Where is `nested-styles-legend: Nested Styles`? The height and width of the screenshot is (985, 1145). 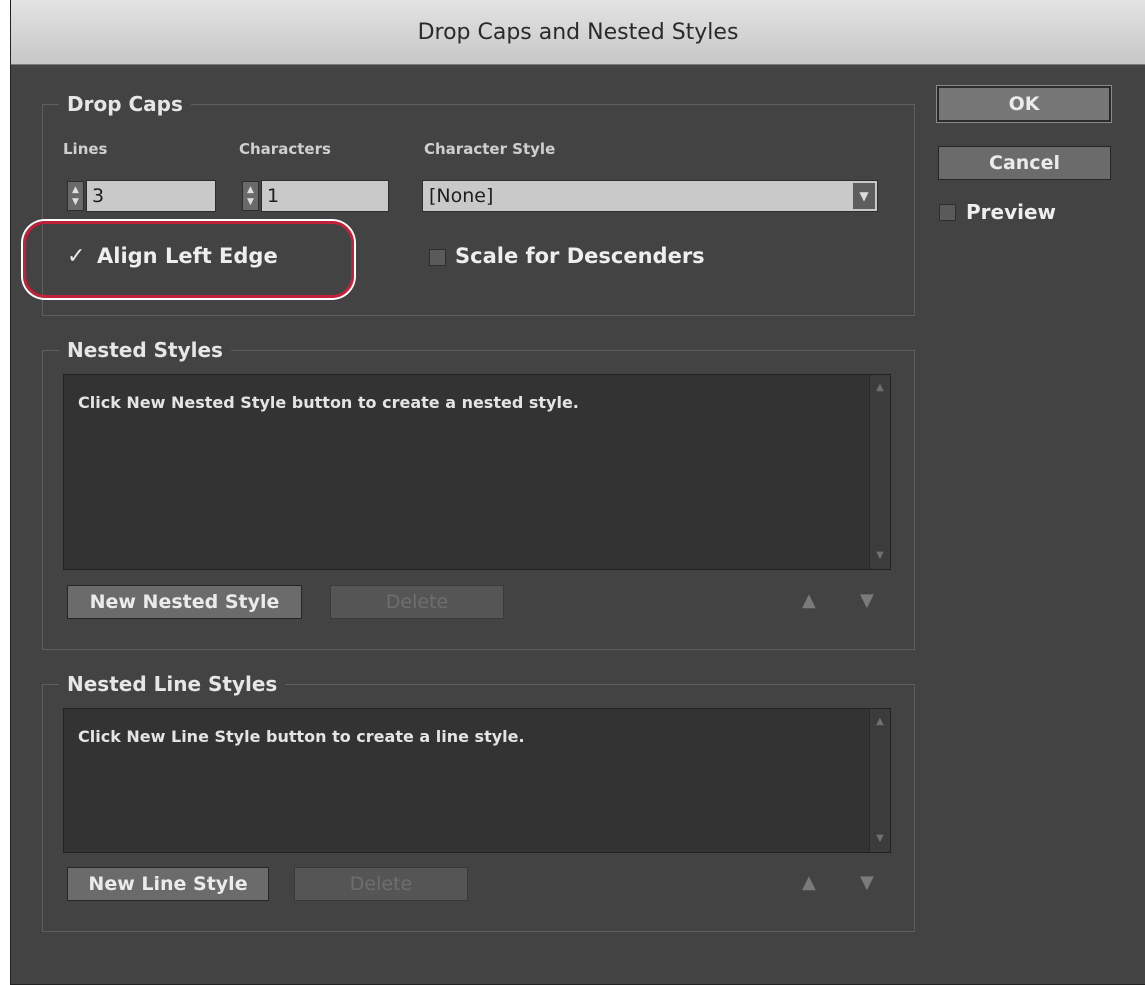
nested-styles-legend: Nested Styles is located at coordinates (145, 350).